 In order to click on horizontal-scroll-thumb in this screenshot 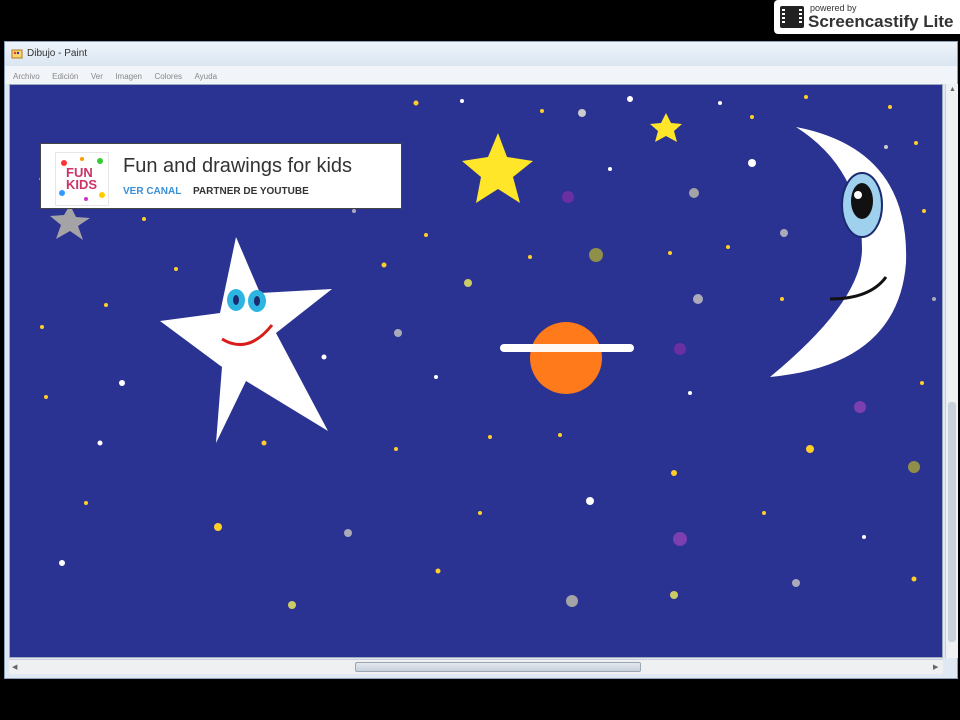, I will do `click(498, 667)`.